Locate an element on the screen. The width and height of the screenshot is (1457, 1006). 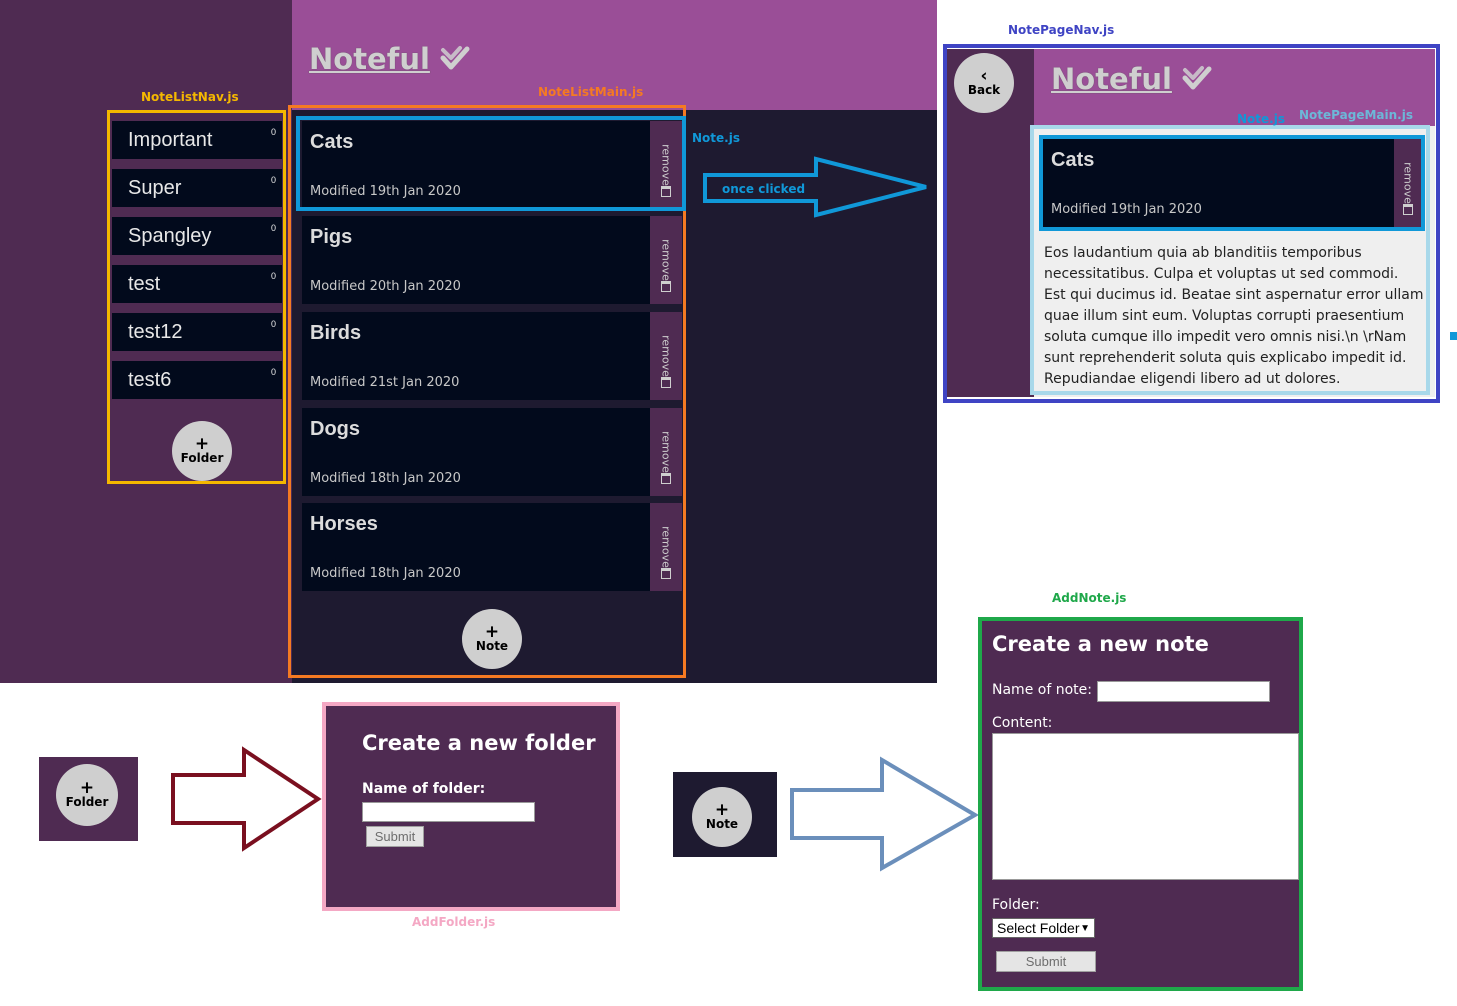
add-note-submit-button: Submit is located at coordinates (1046, 961).